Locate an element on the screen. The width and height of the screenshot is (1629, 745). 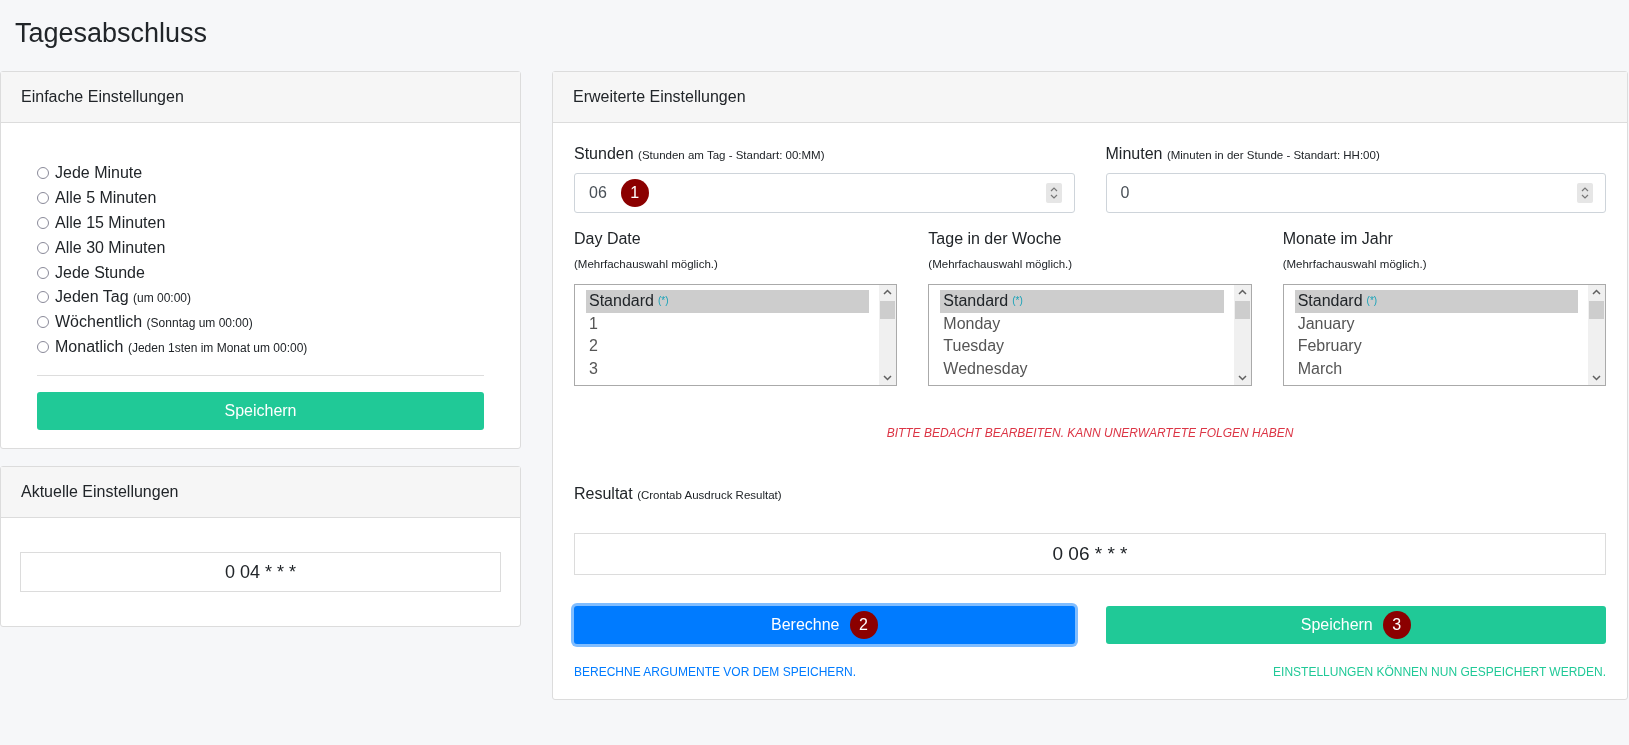
field-label: Monate im Jahr is located at coordinates (1338, 239).